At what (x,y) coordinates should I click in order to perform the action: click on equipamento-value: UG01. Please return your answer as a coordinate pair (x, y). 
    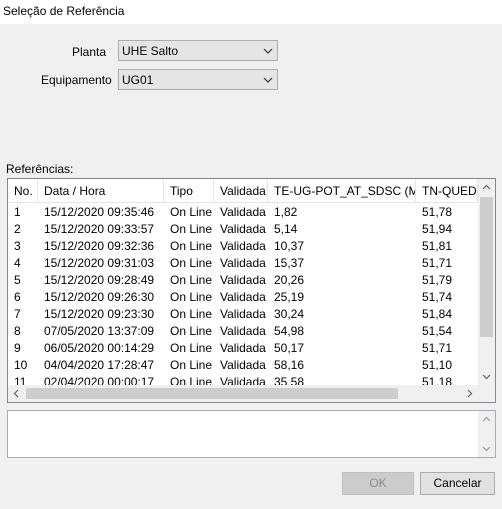
    Looking at the image, I should click on (138, 80).